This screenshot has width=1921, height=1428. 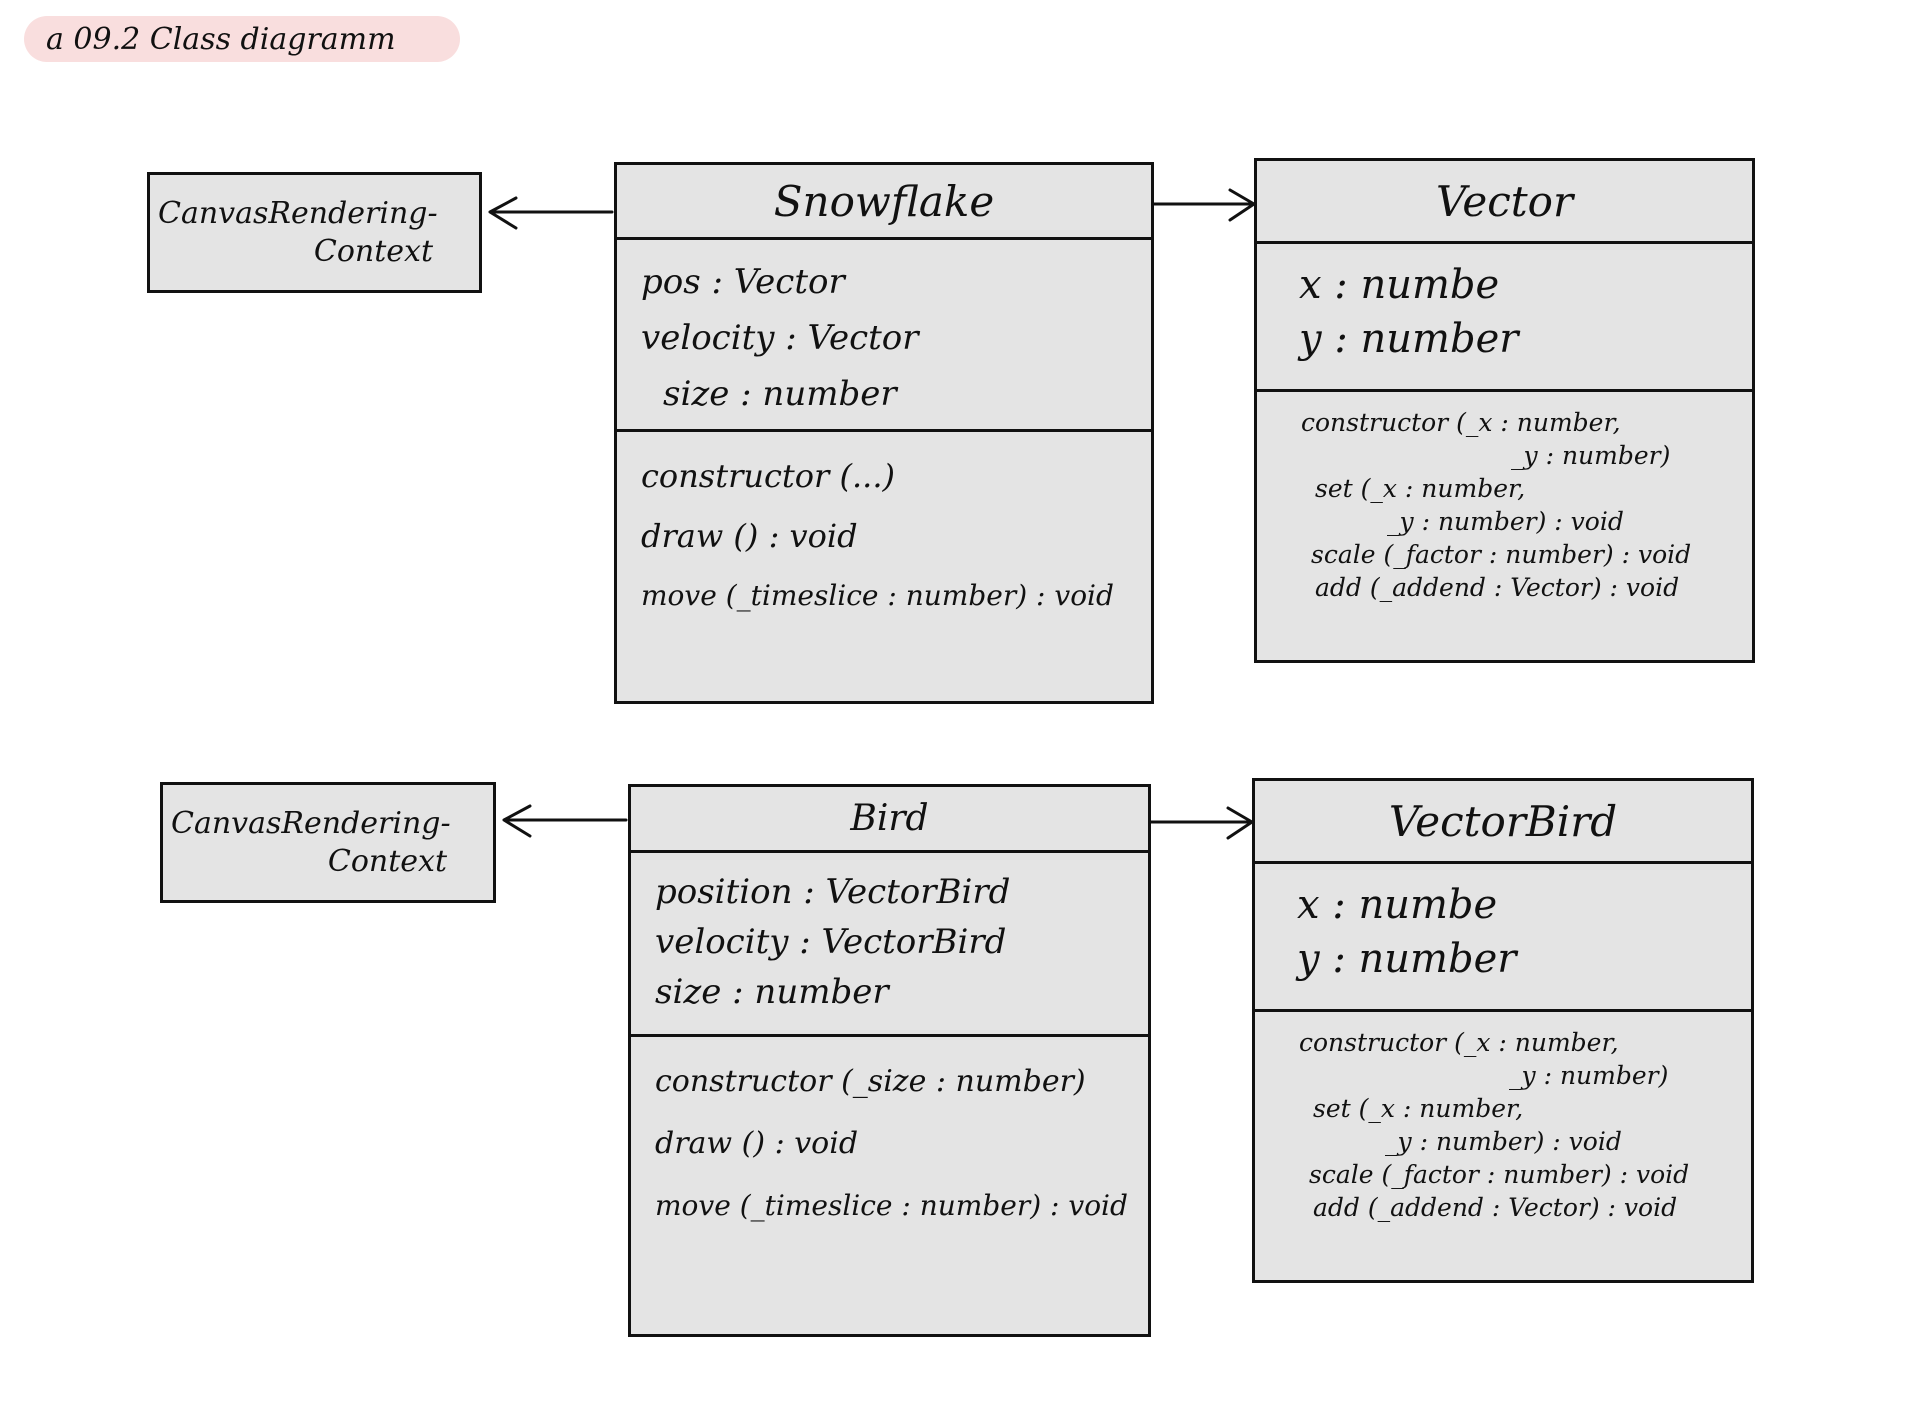 What do you see at coordinates (1202, 205) in the screenshot?
I see `arrow-snowflake-to-vector` at bounding box center [1202, 205].